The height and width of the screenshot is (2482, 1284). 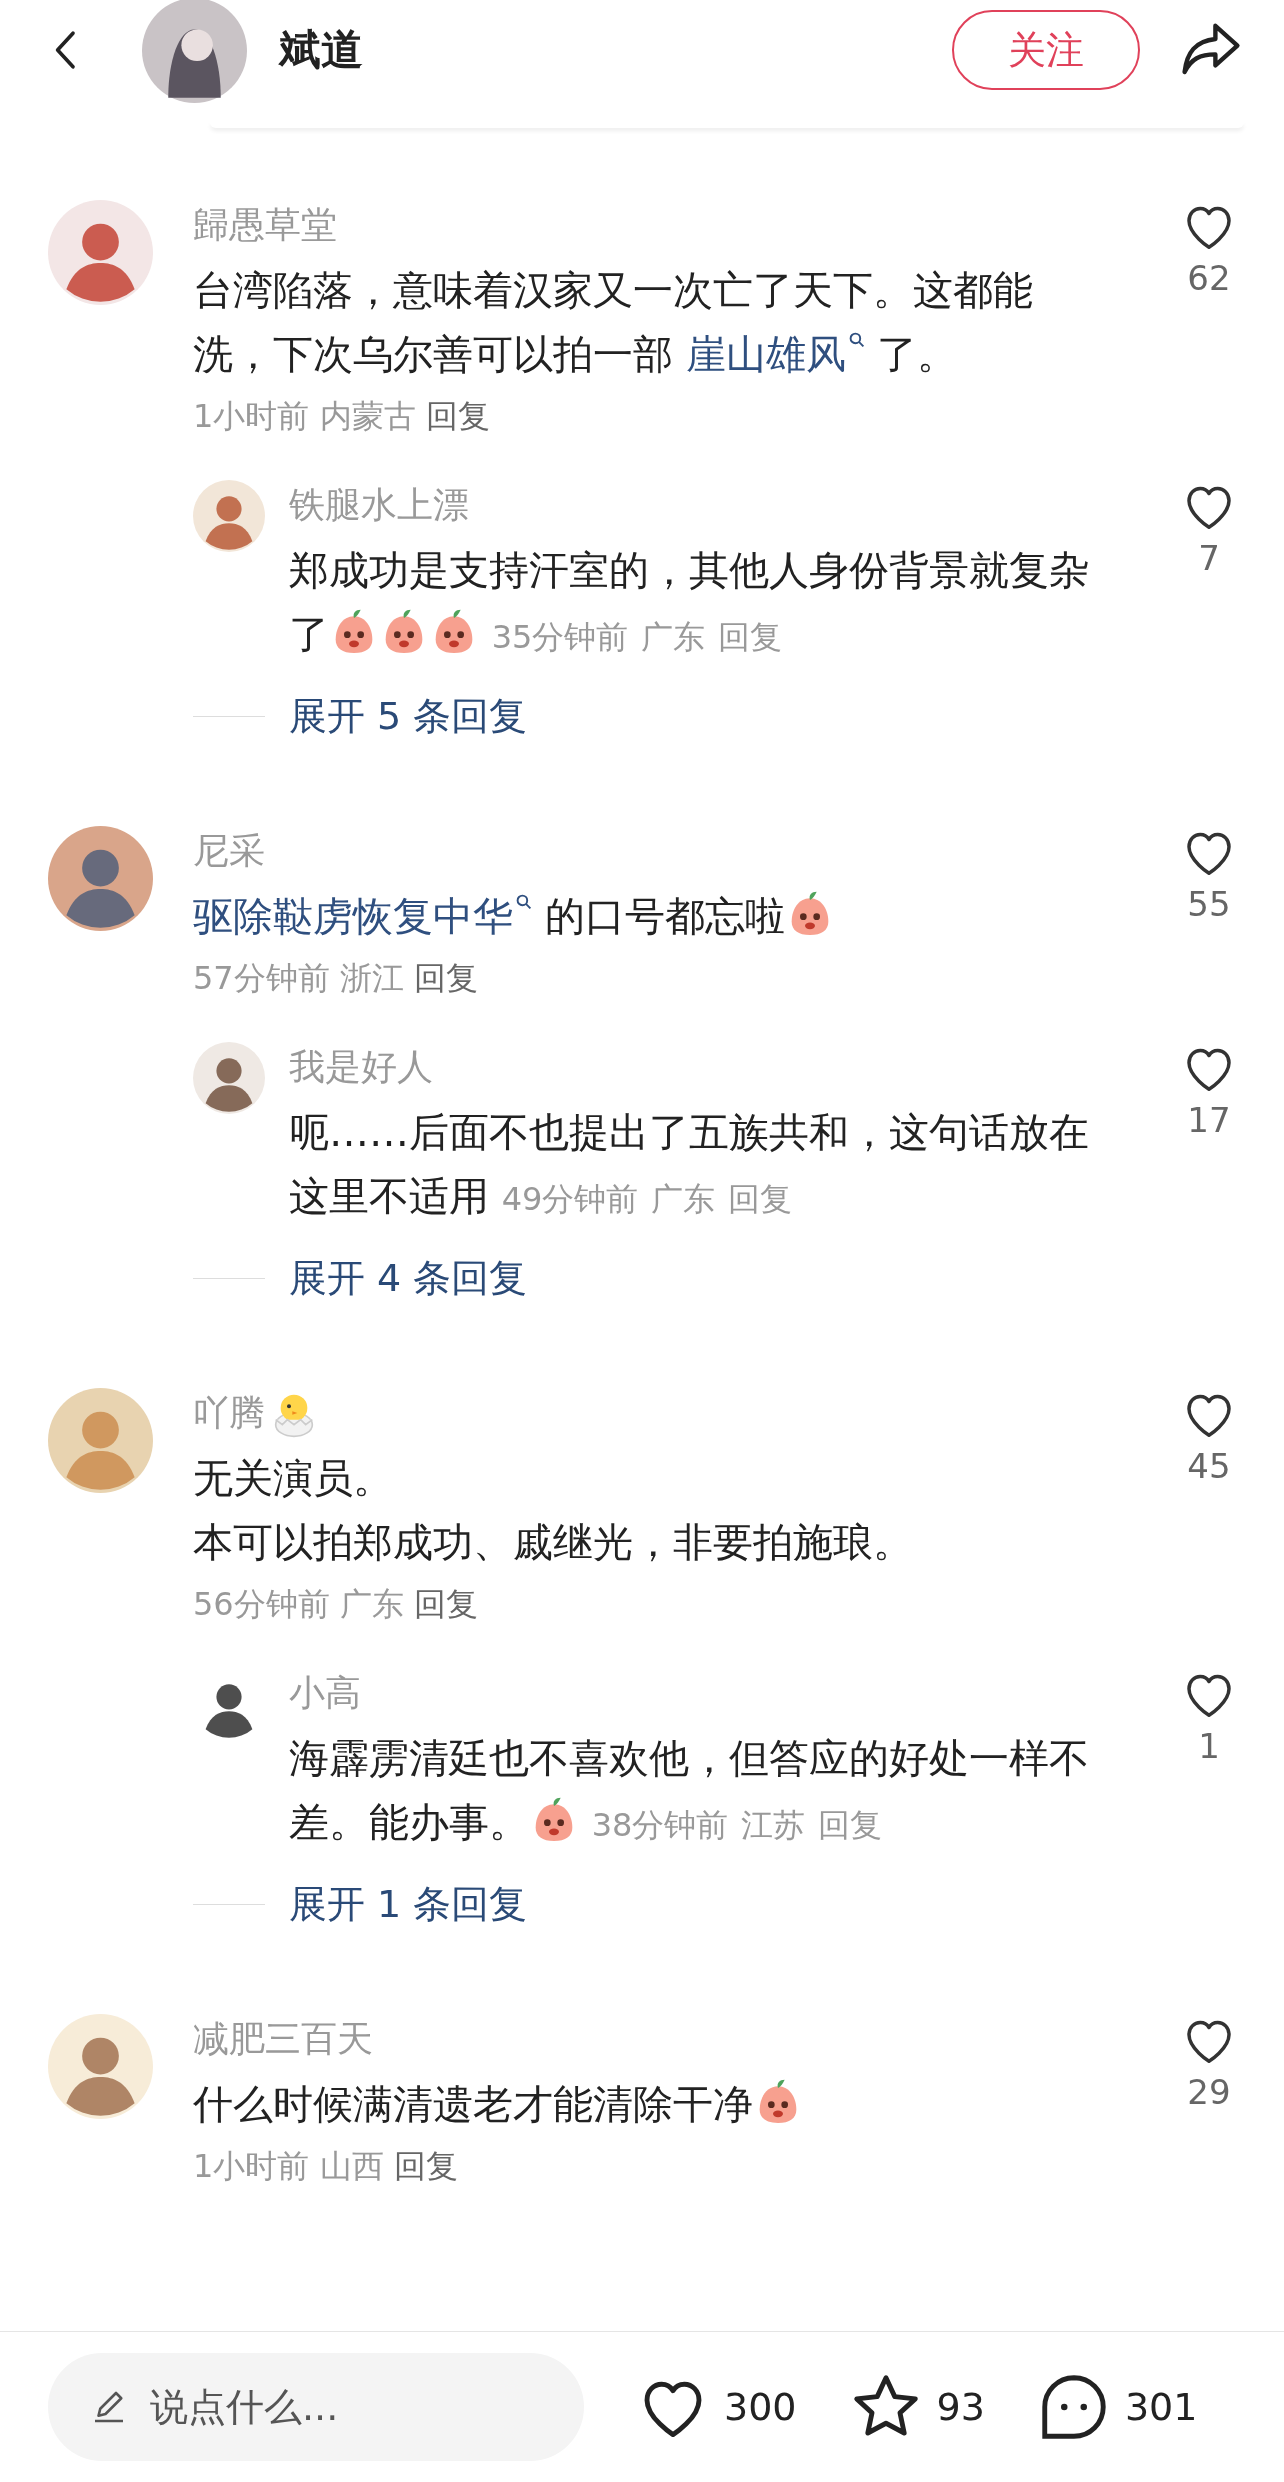 I want to click on comment-text: 郑成功是支持汗室的，其他人身份背景就复杂了 35分钟前 广东 回复, so click(x=691, y=603).